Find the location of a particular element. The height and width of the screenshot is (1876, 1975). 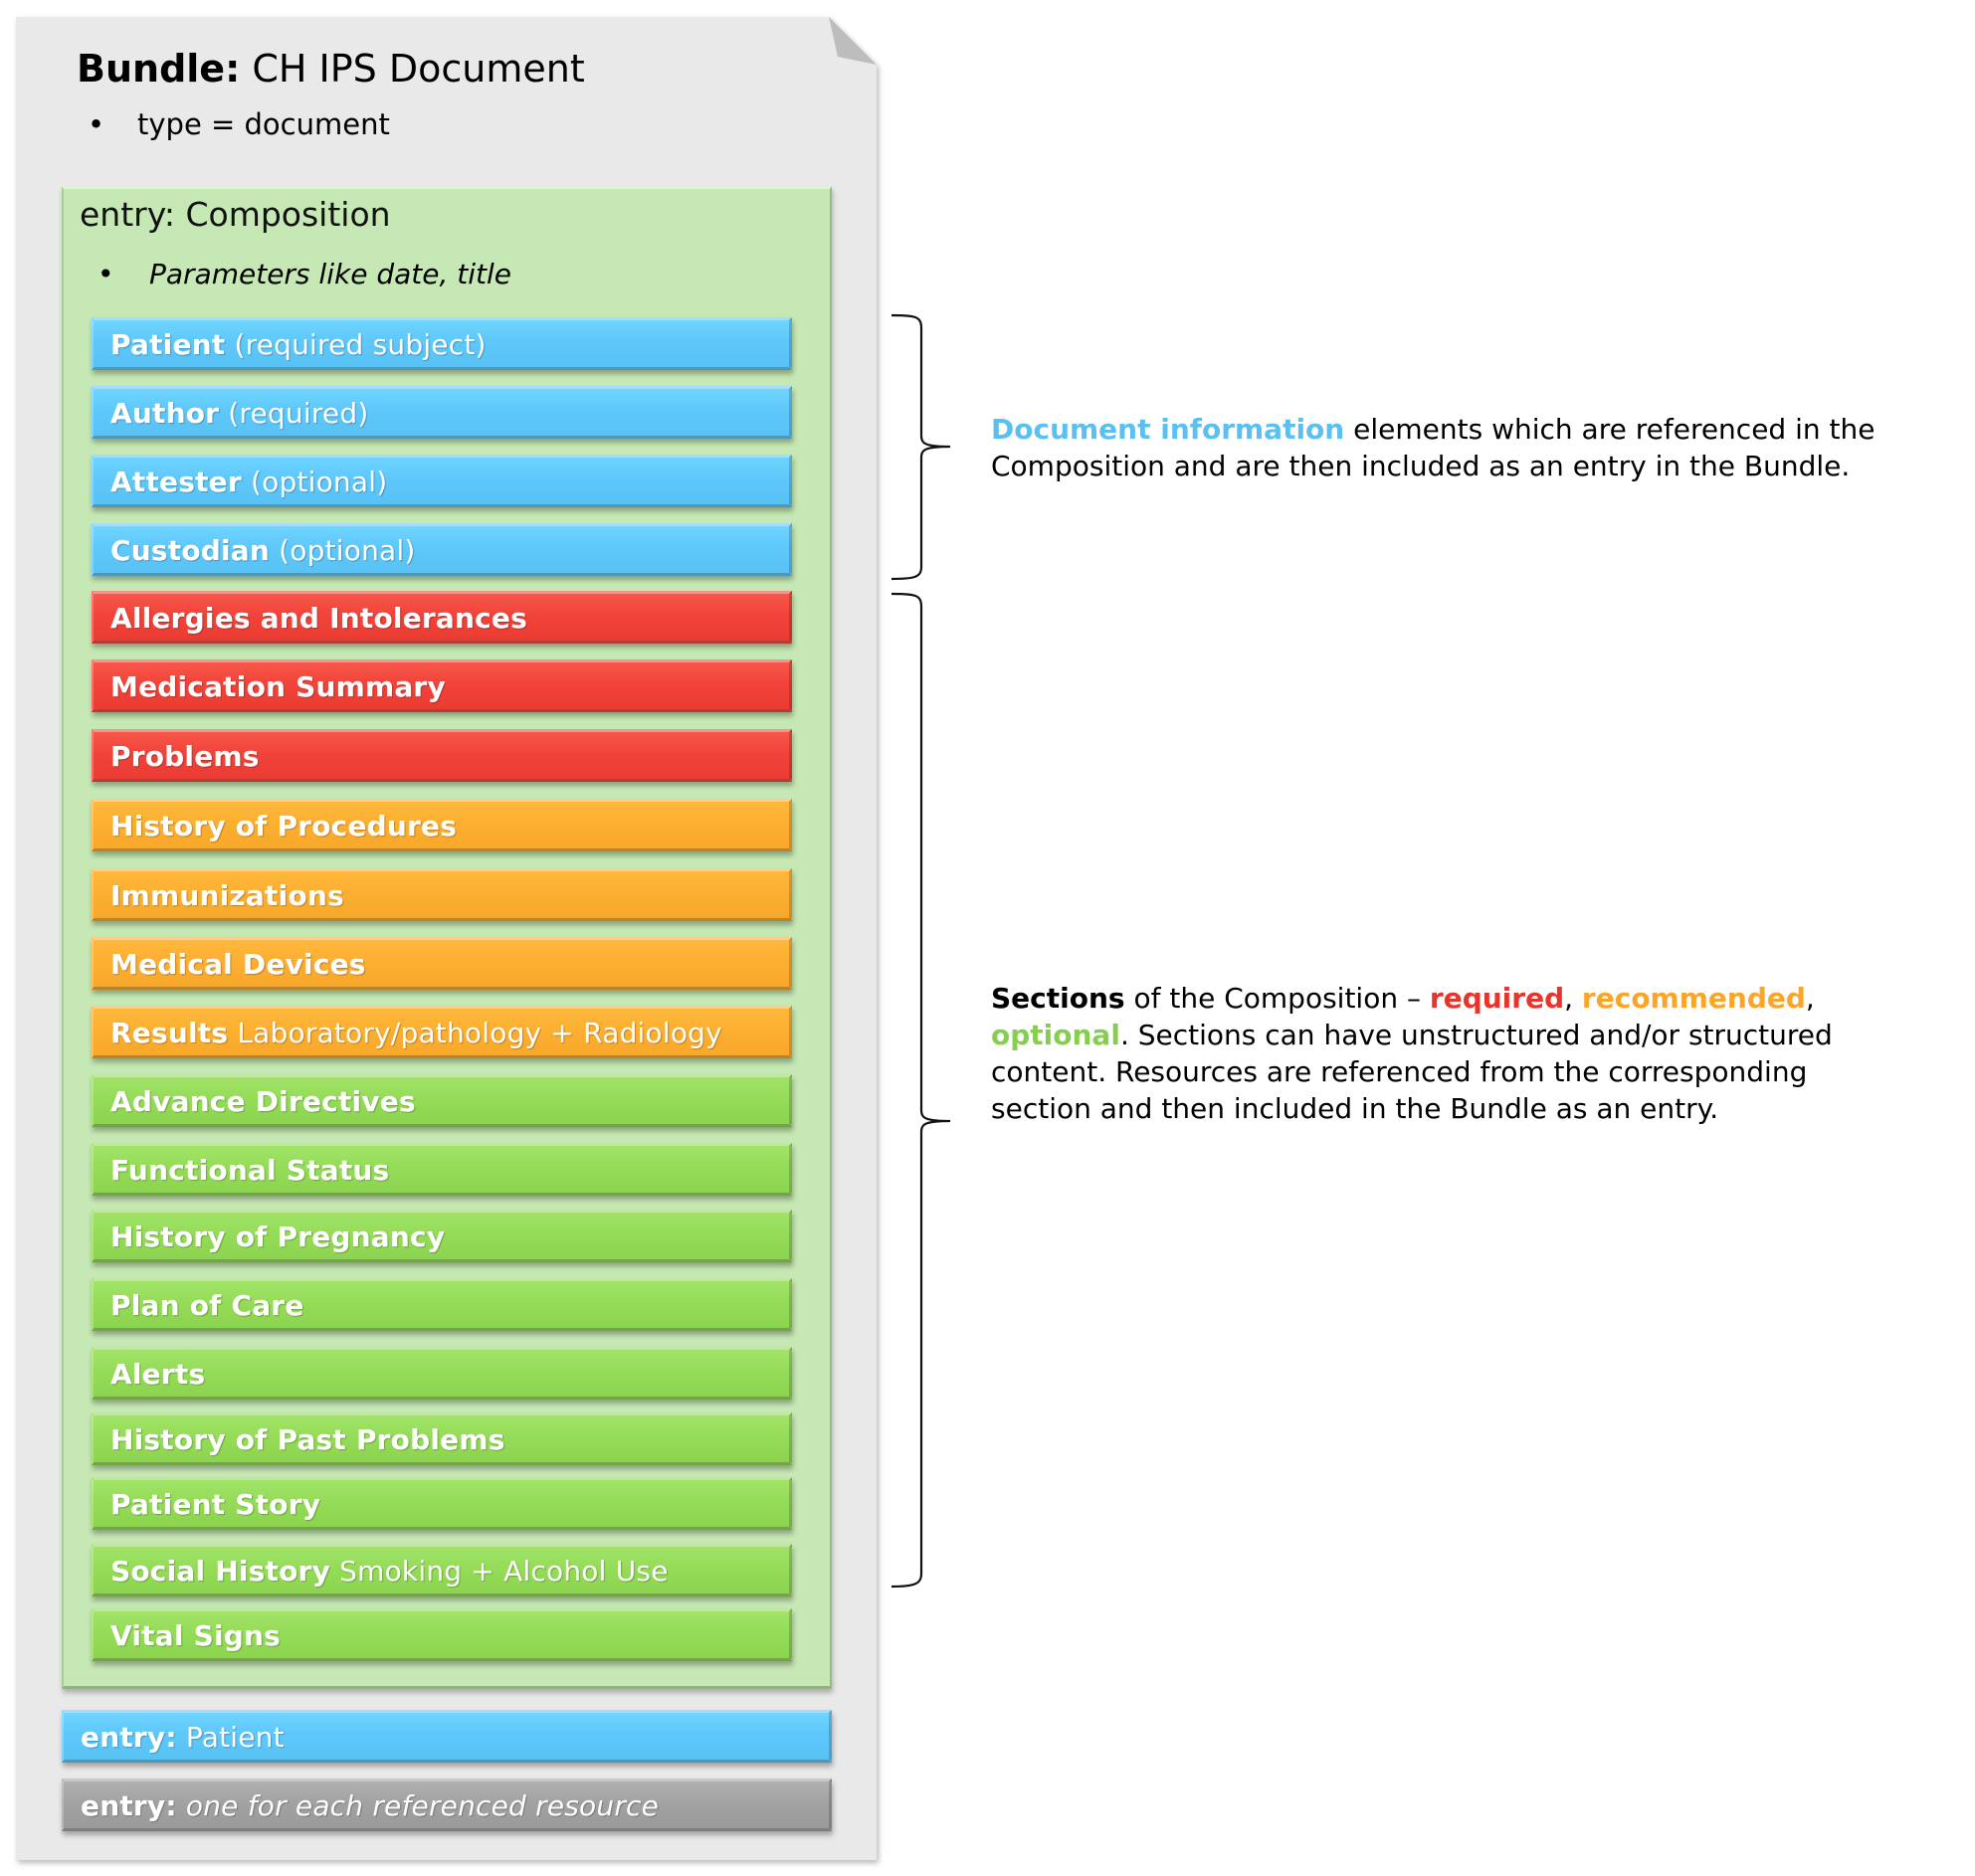

legend-recommended: recommended is located at coordinates (1693, 998).